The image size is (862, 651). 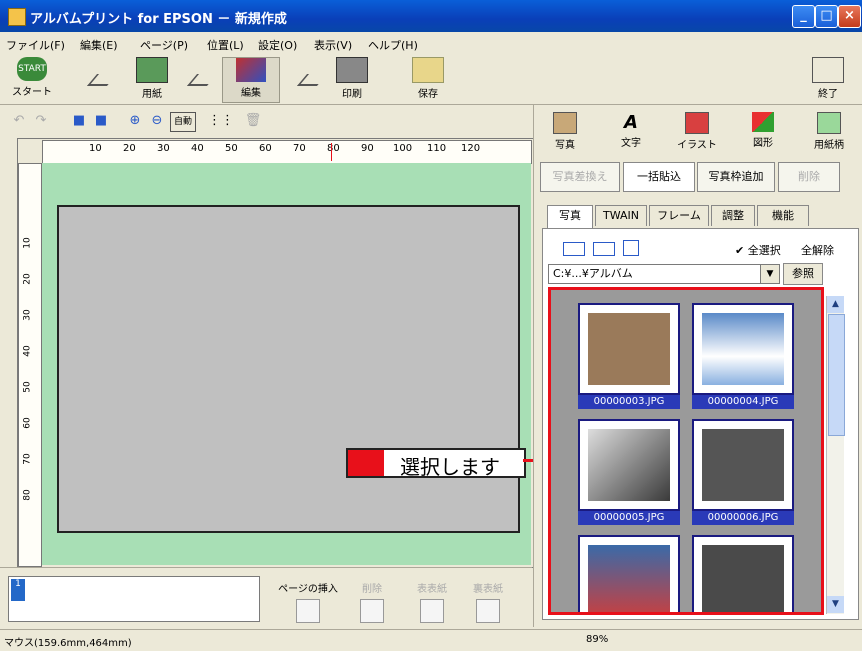 I want to click on view-options: ✔ 全選択 全解除, so click(x=703, y=249).